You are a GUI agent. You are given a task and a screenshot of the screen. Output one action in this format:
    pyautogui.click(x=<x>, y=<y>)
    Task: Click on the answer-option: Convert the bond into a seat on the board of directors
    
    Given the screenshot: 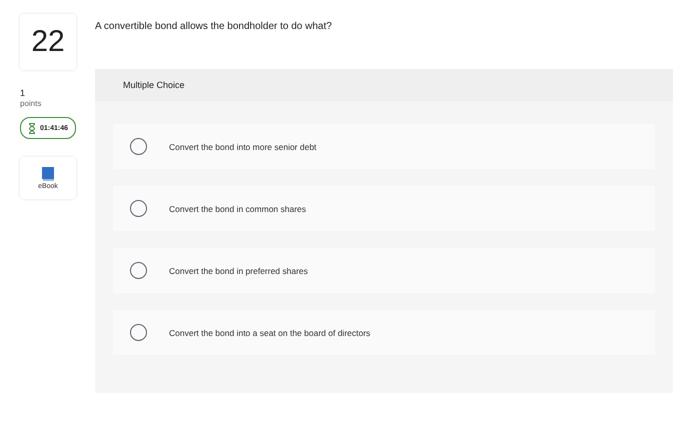 What is the action you would take?
    pyautogui.click(x=384, y=332)
    